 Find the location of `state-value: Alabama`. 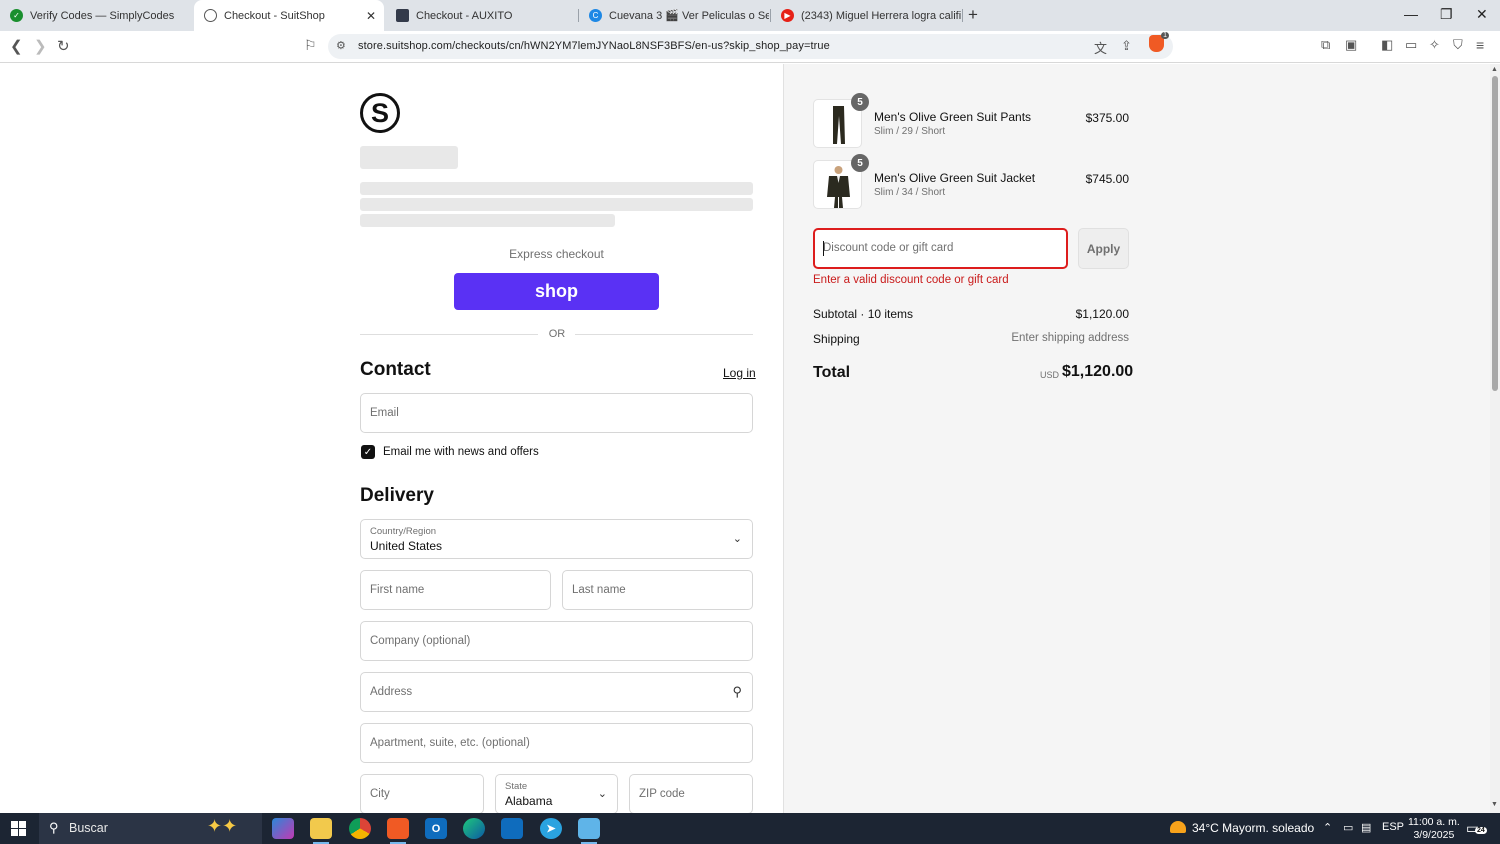

state-value: Alabama is located at coordinates (529, 801).